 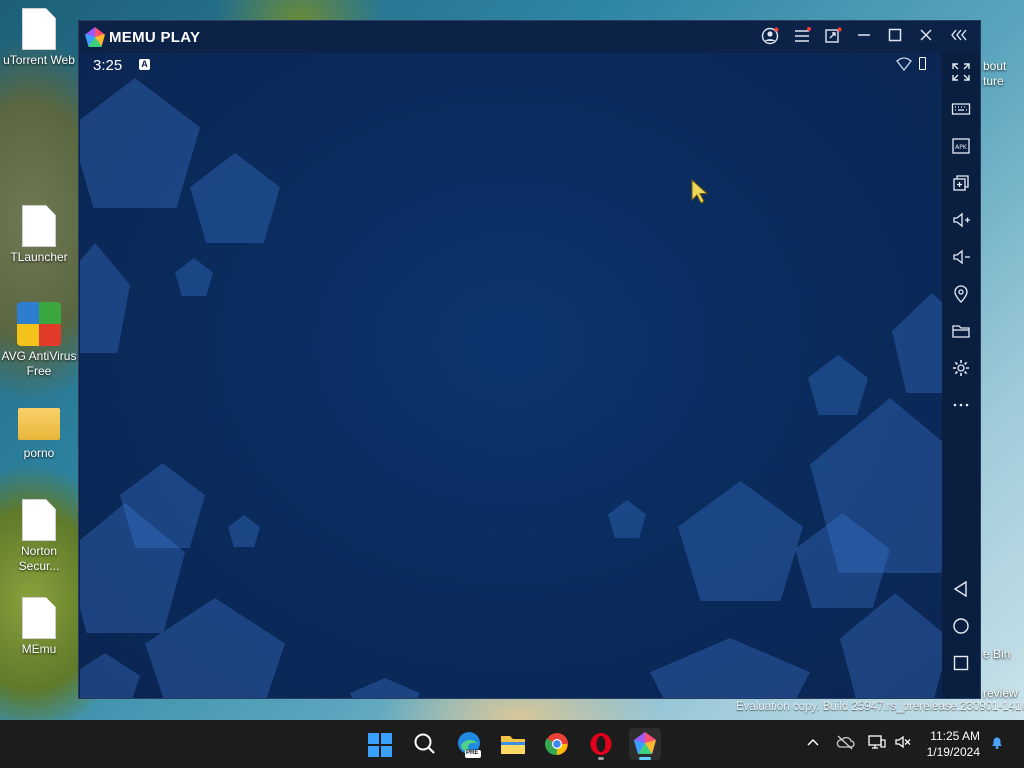 I want to click on chrome-icon, so click(x=556, y=744).